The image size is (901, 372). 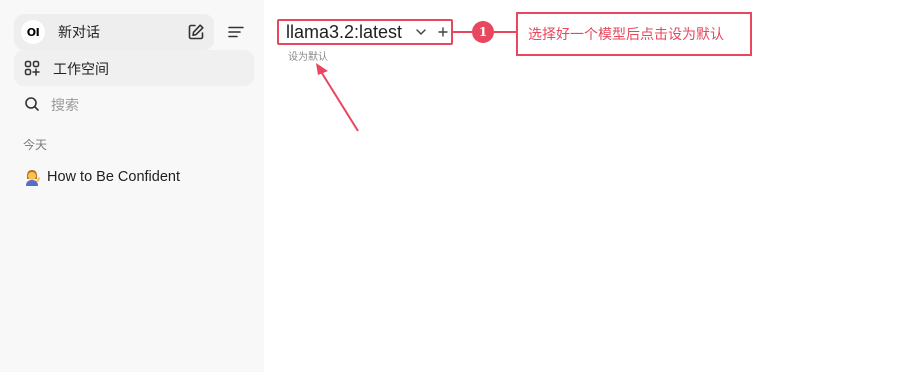 I want to click on new-chat-label: 新对话, so click(x=79, y=33).